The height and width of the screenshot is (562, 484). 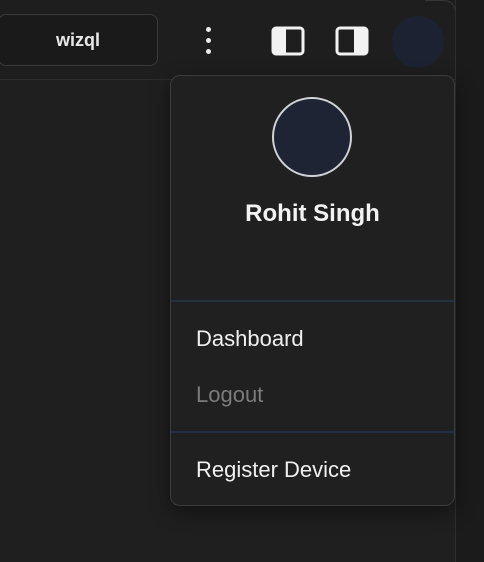 What do you see at coordinates (250, 339) in the screenshot?
I see `menu-item-dashboard: Dashboard` at bounding box center [250, 339].